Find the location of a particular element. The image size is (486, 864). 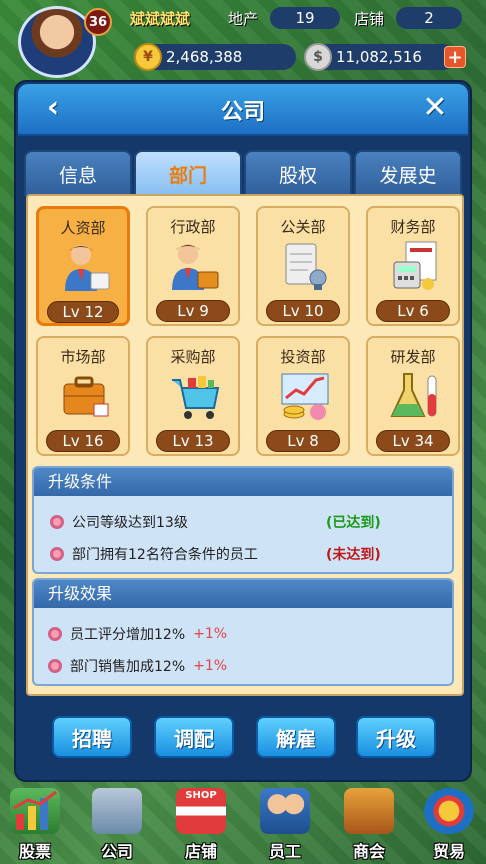

cash-value: 2,468,388 is located at coordinates (204, 57).